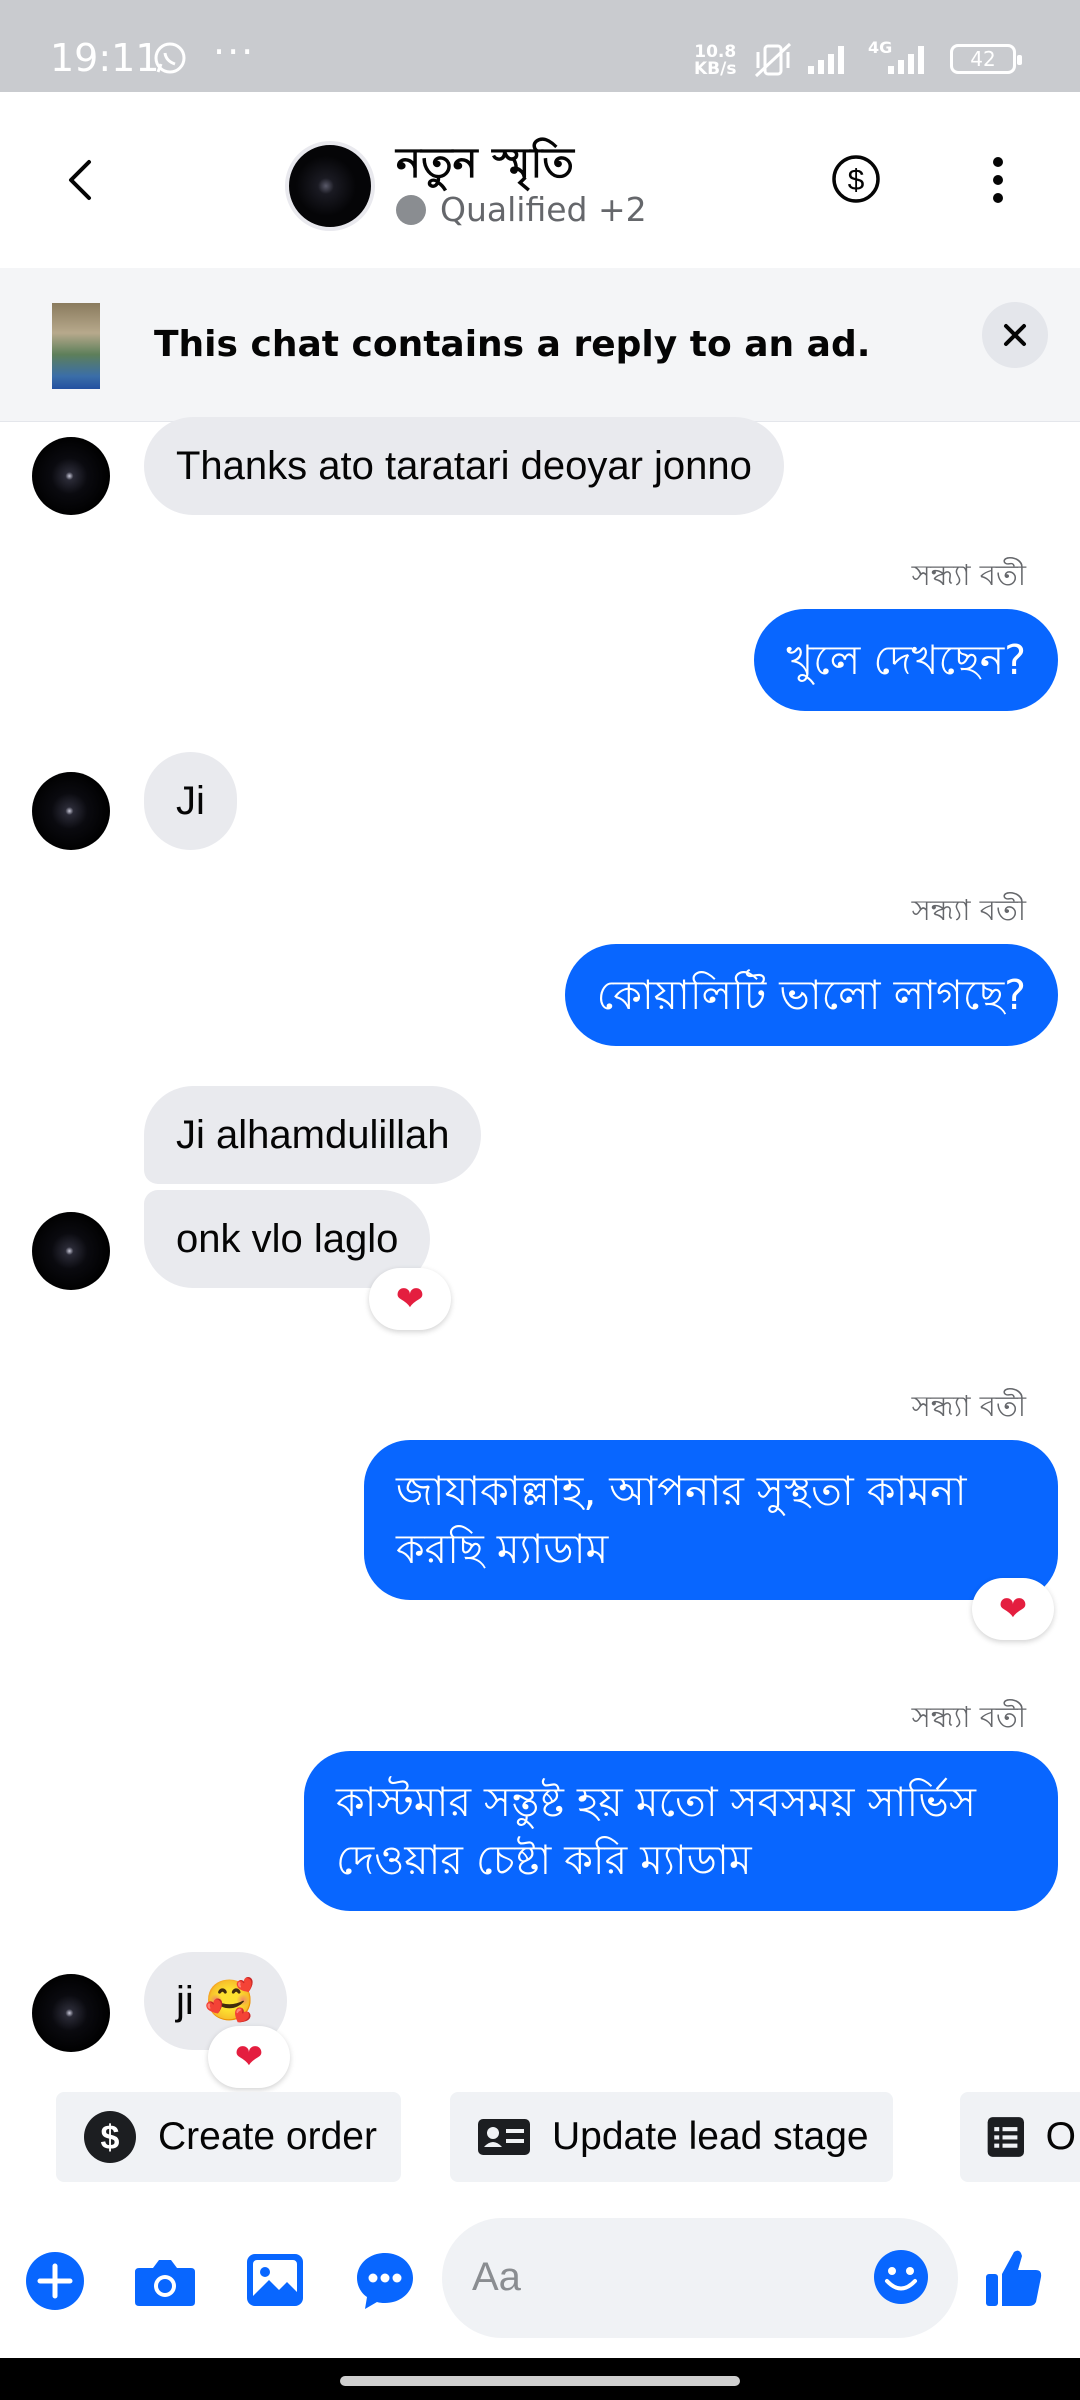 The image size is (1080, 2400). What do you see at coordinates (652, 2277) in the screenshot?
I see `message-input` at bounding box center [652, 2277].